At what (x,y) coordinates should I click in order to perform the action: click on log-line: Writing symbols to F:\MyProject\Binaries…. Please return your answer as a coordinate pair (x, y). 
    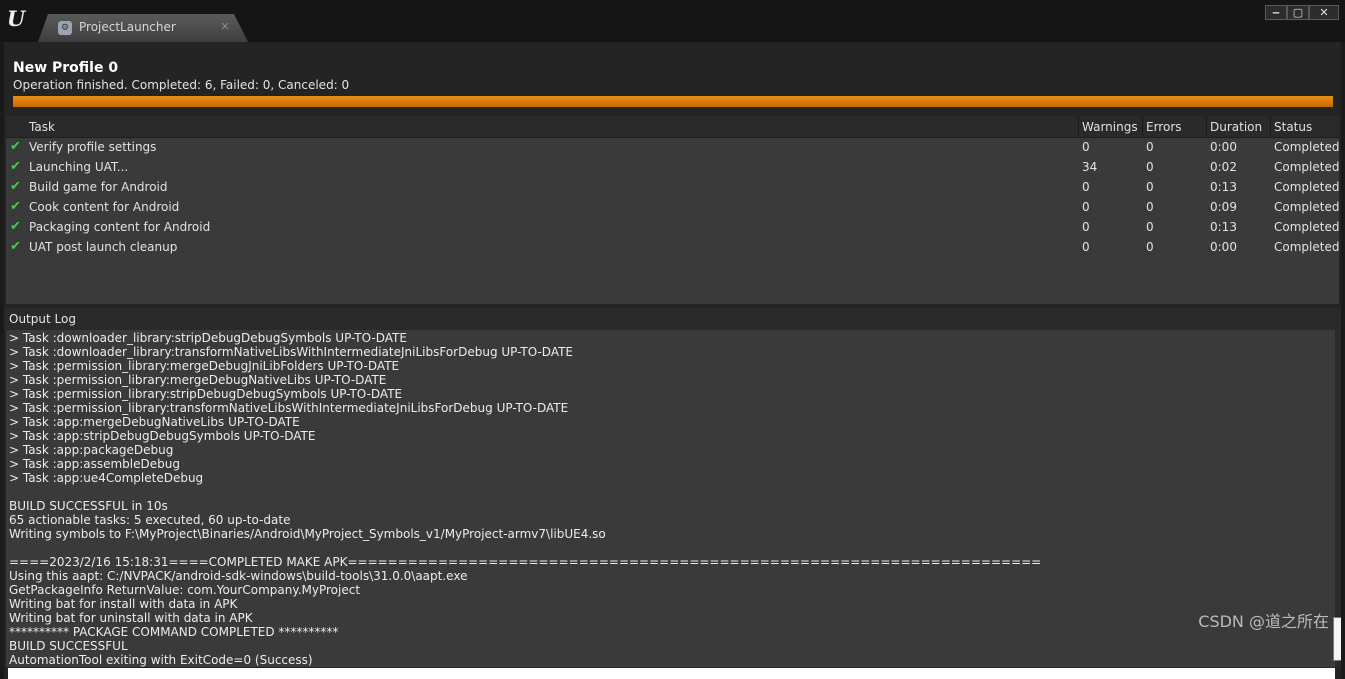
    Looking at the image, I should click on (307, 534).